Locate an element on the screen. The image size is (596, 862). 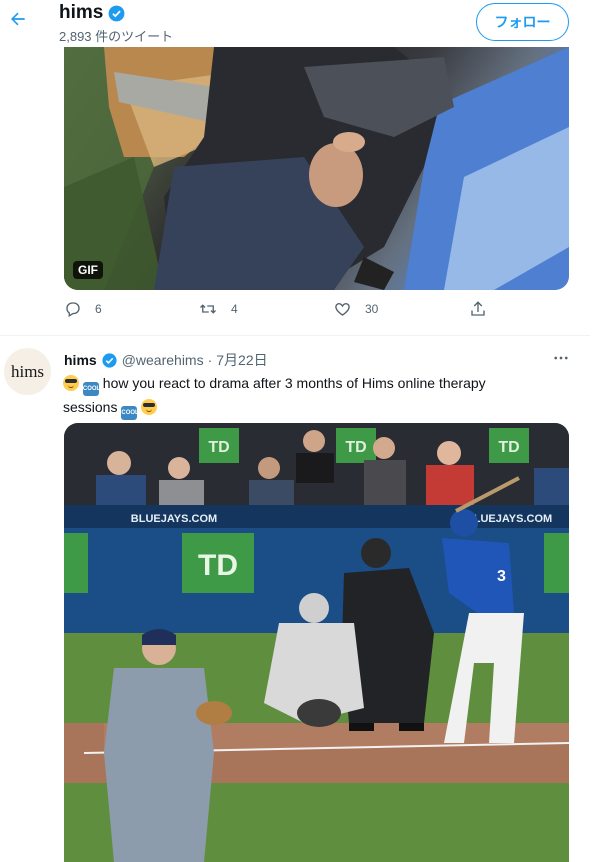
follow-button: フォロー is located at coordinates (522, 22).